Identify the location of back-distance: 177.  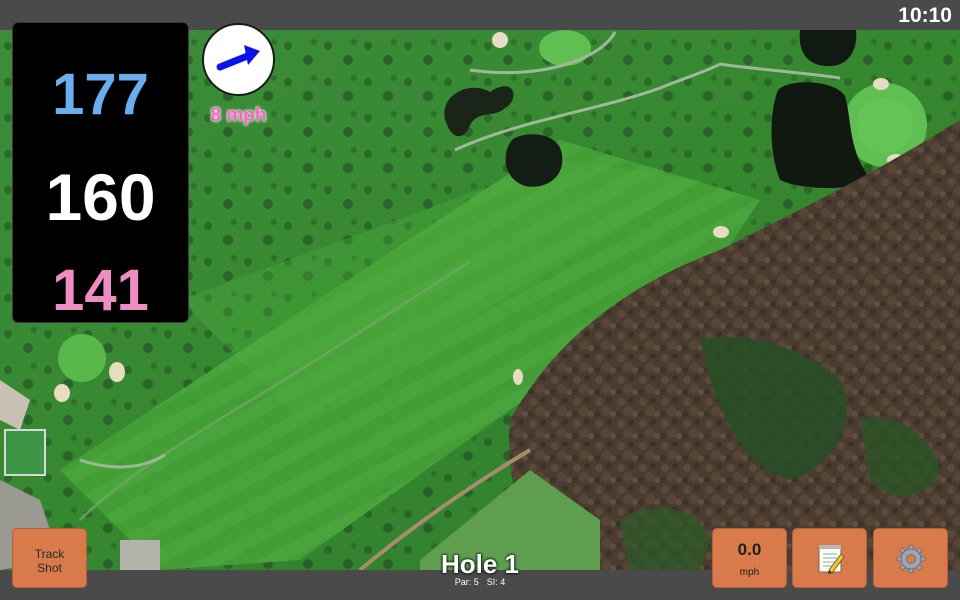
(100, 94).